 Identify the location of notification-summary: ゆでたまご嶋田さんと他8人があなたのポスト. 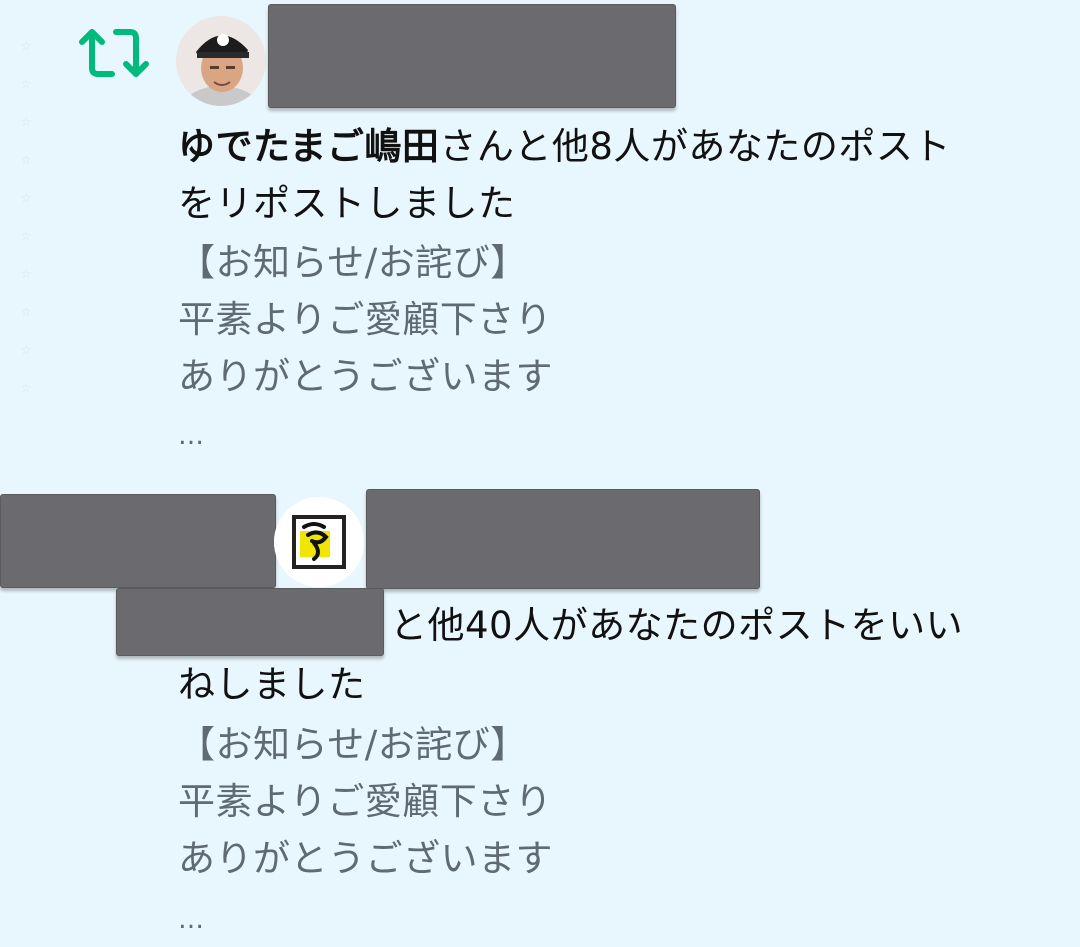
(564, 146).